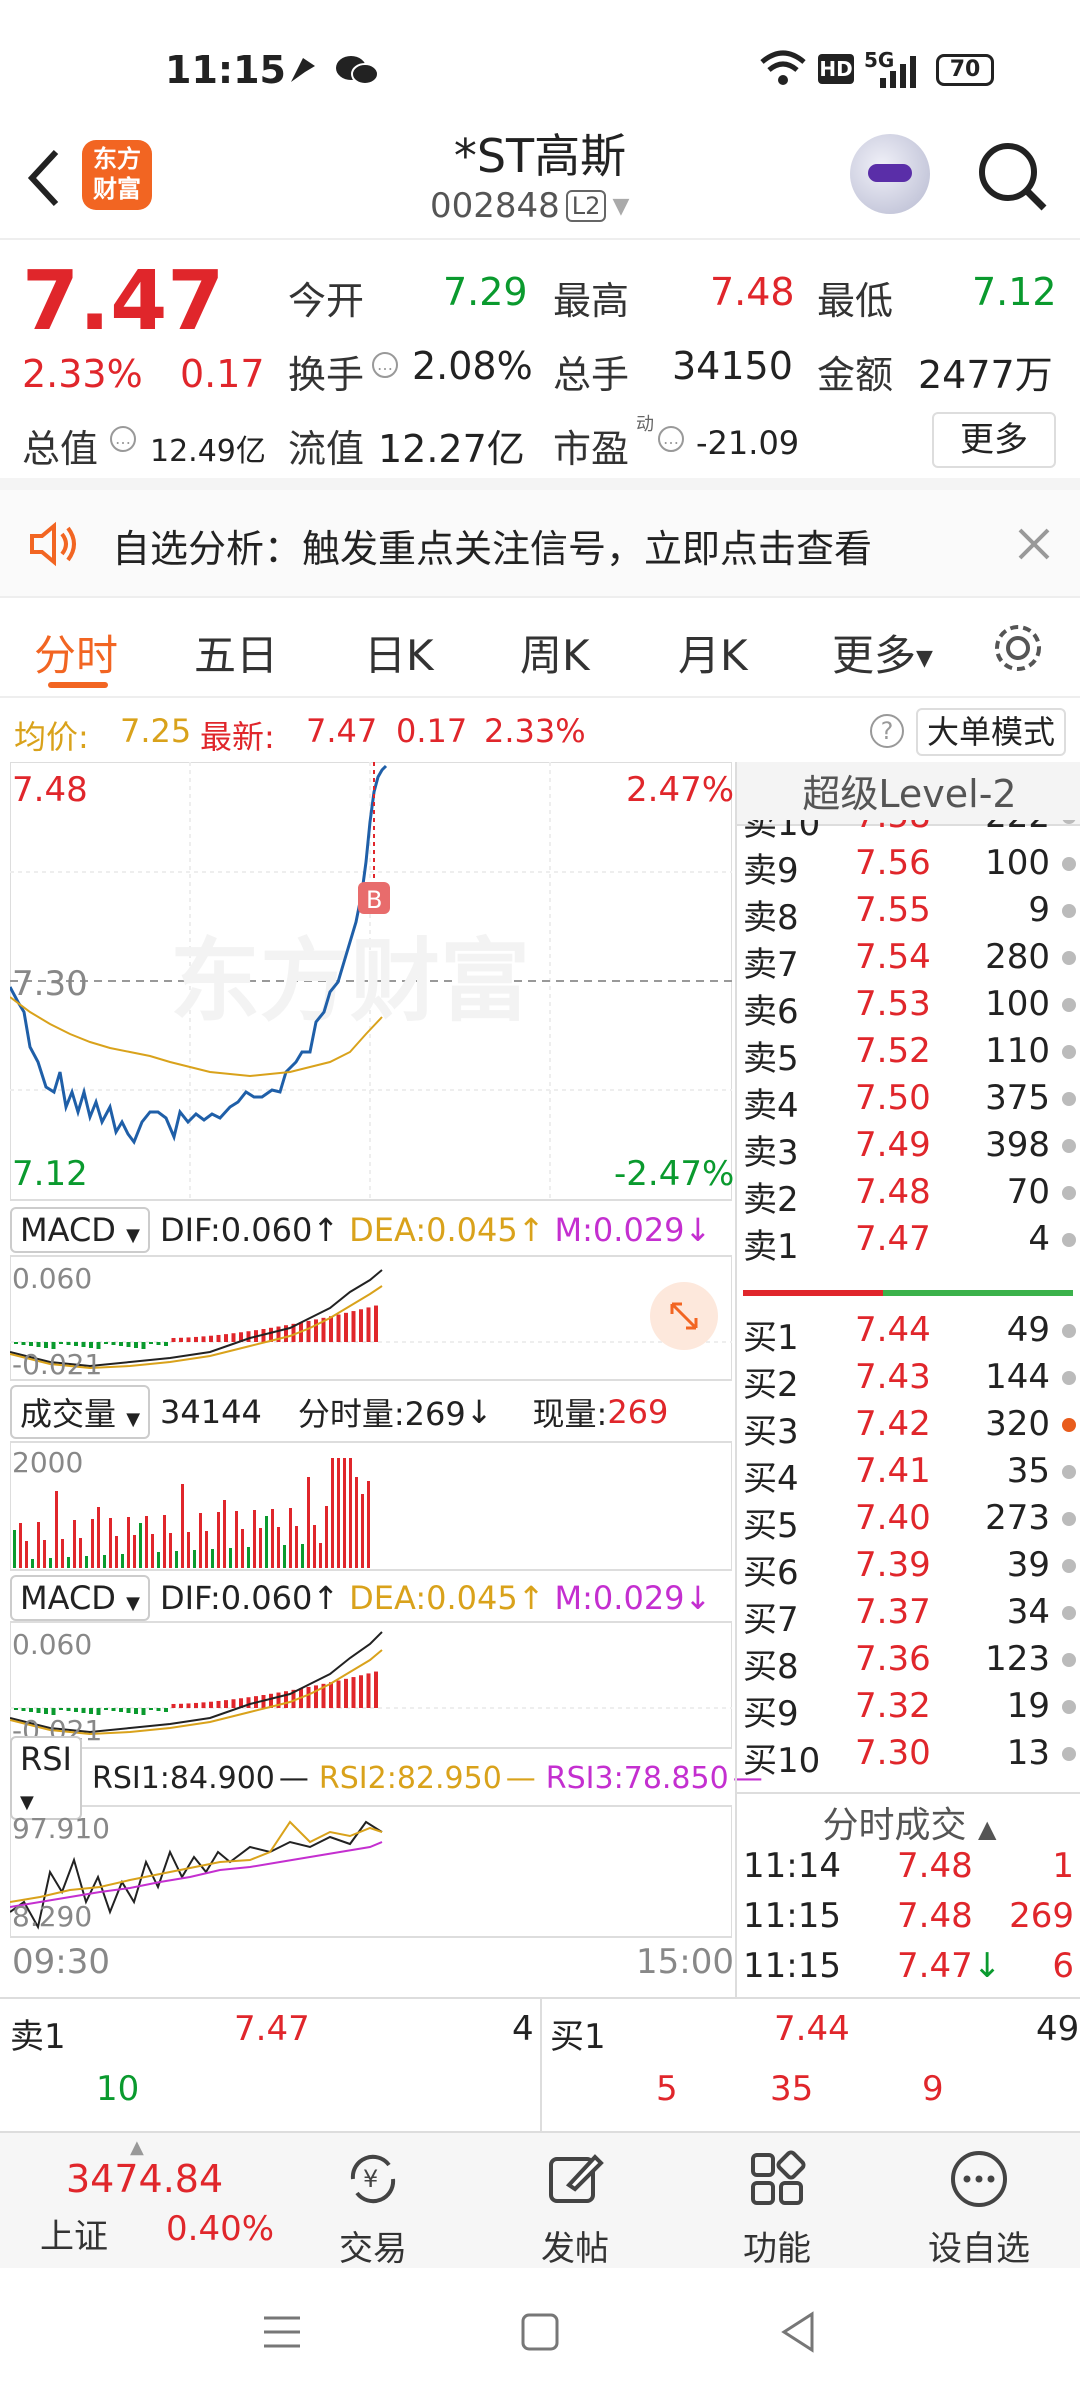 This screenshot has height=2400, width=1080. Describe the element at coordinates (908, 914) in the screenshot. I see `sell-order-row: 卖8 7.55 9` at that location.